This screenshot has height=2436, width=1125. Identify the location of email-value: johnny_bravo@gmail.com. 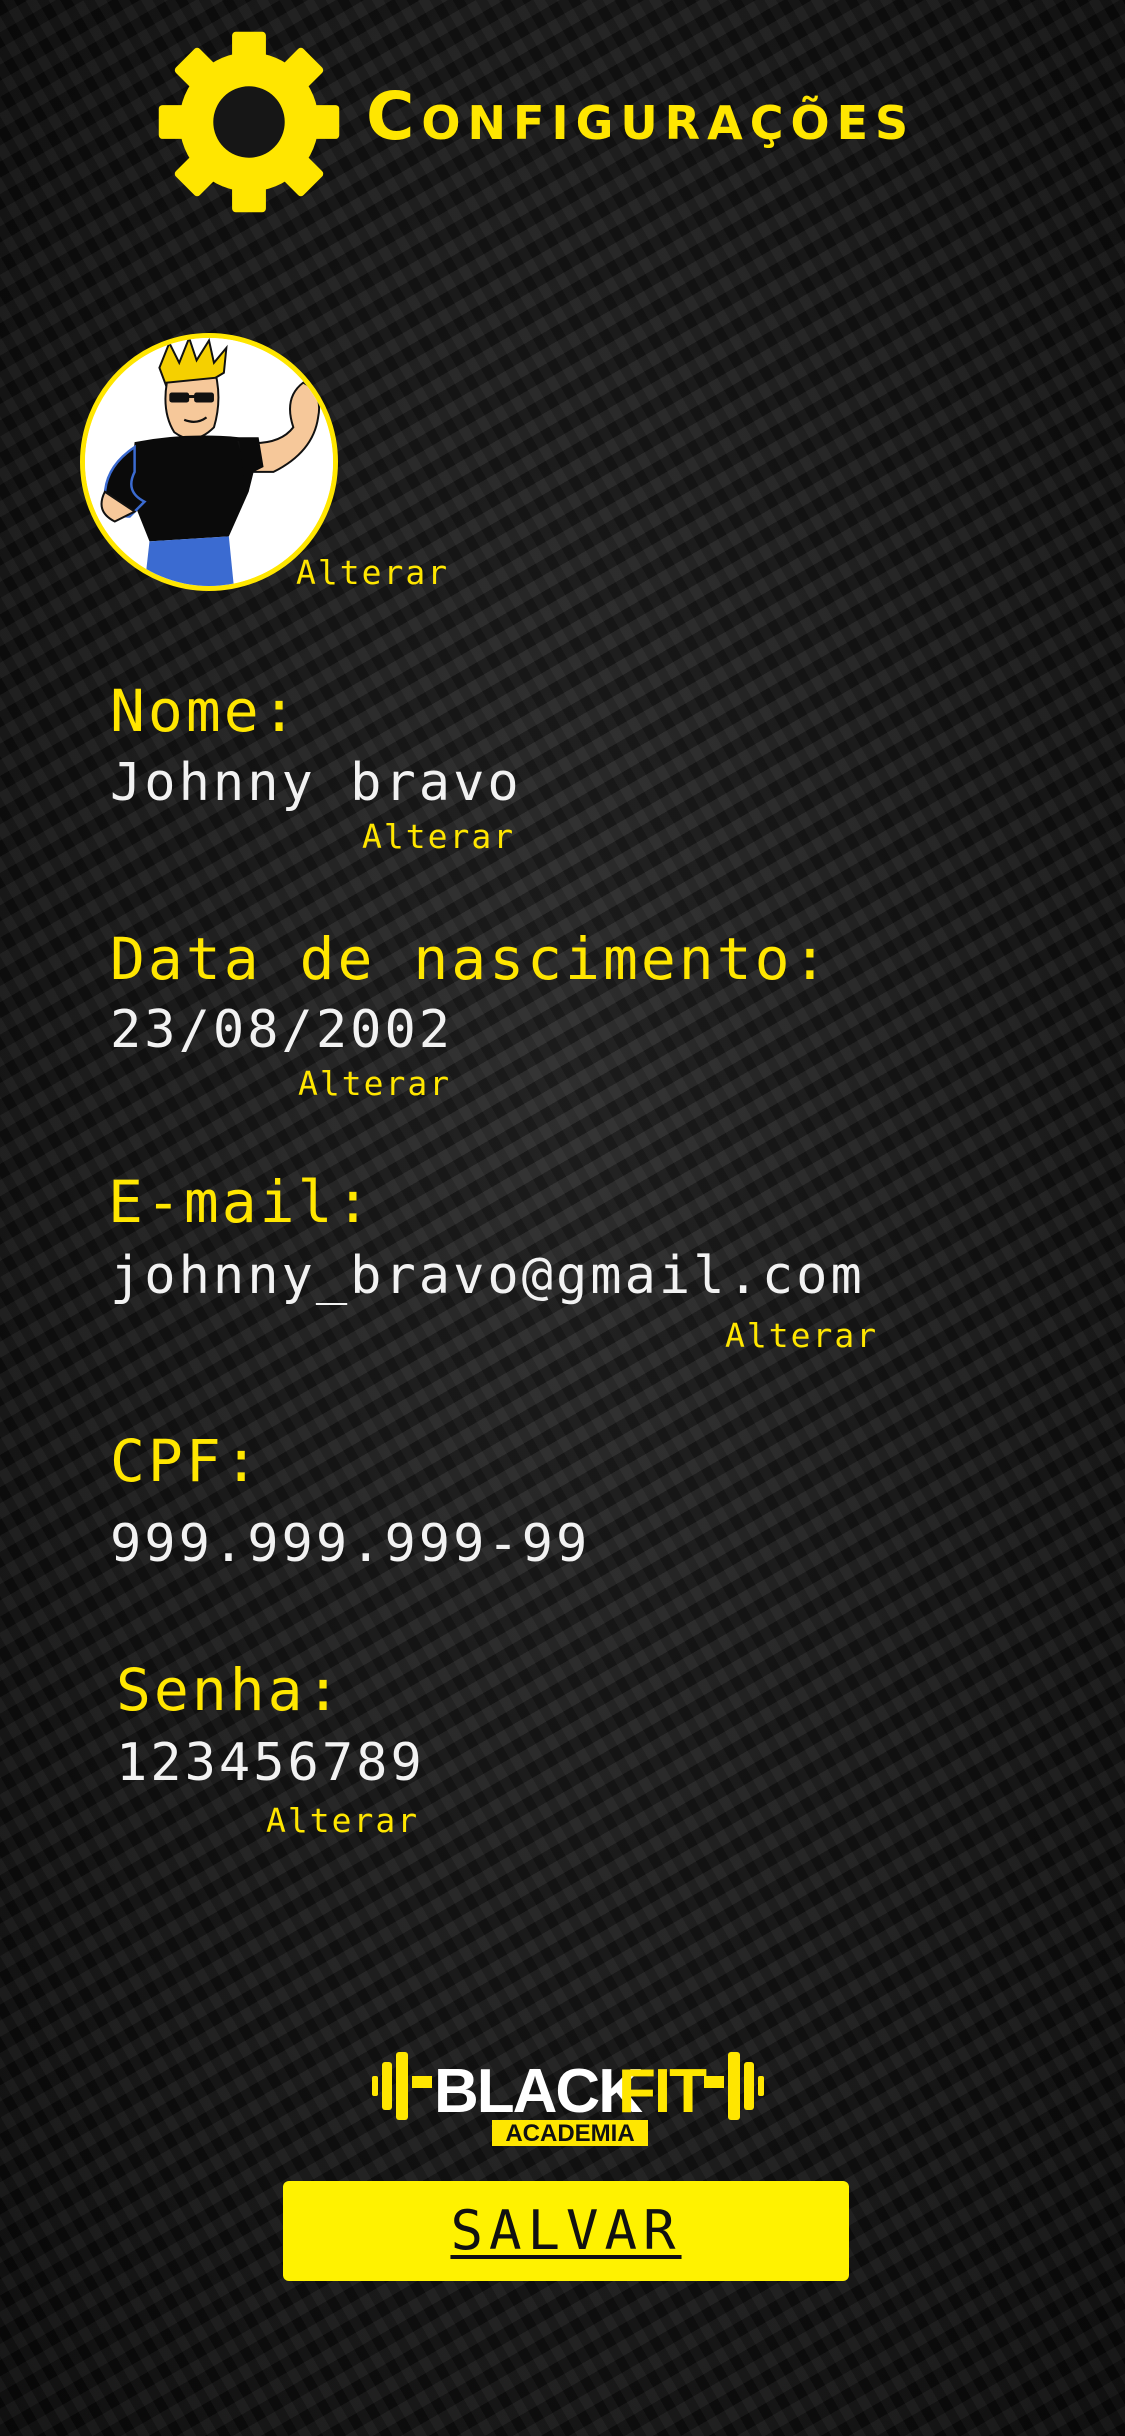
(487, 1276).